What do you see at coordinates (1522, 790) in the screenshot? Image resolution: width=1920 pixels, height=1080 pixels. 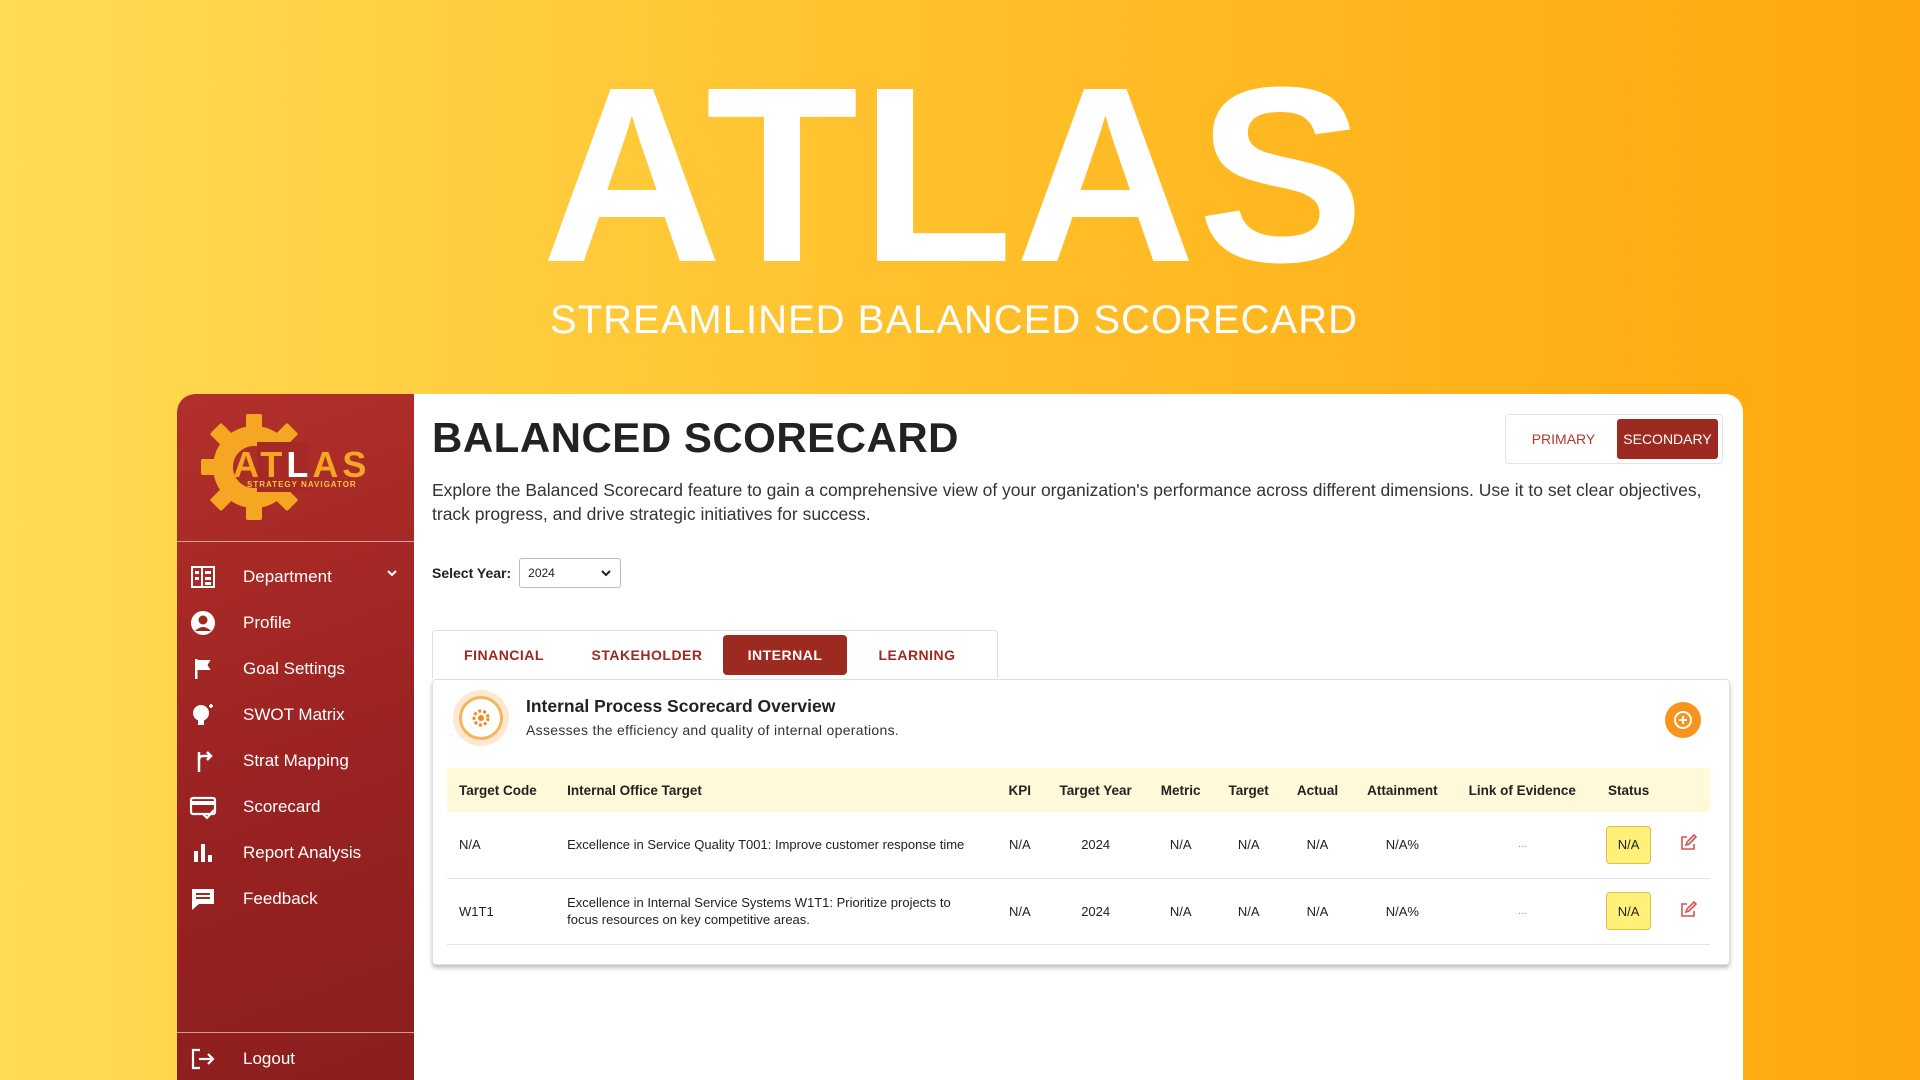 I see `col-header: Link of Evidence` at bounding box center [1522, 790].